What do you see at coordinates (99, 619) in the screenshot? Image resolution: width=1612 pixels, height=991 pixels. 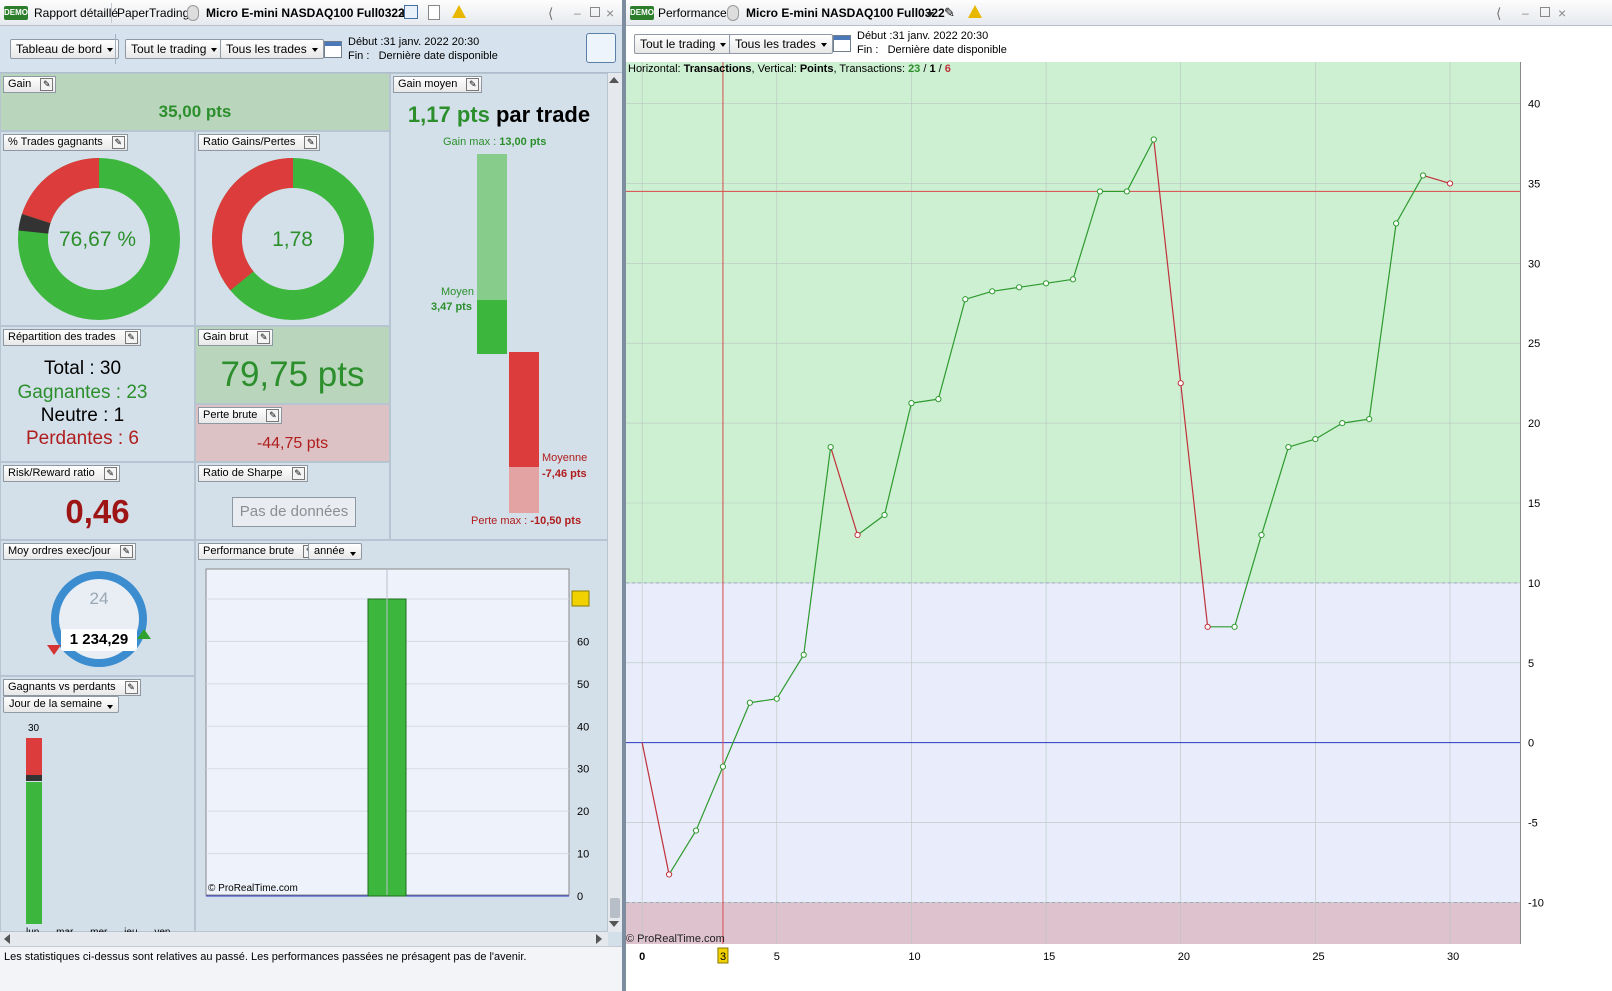 I see `gauge-icon: 24` at bounding box center [99, 619].